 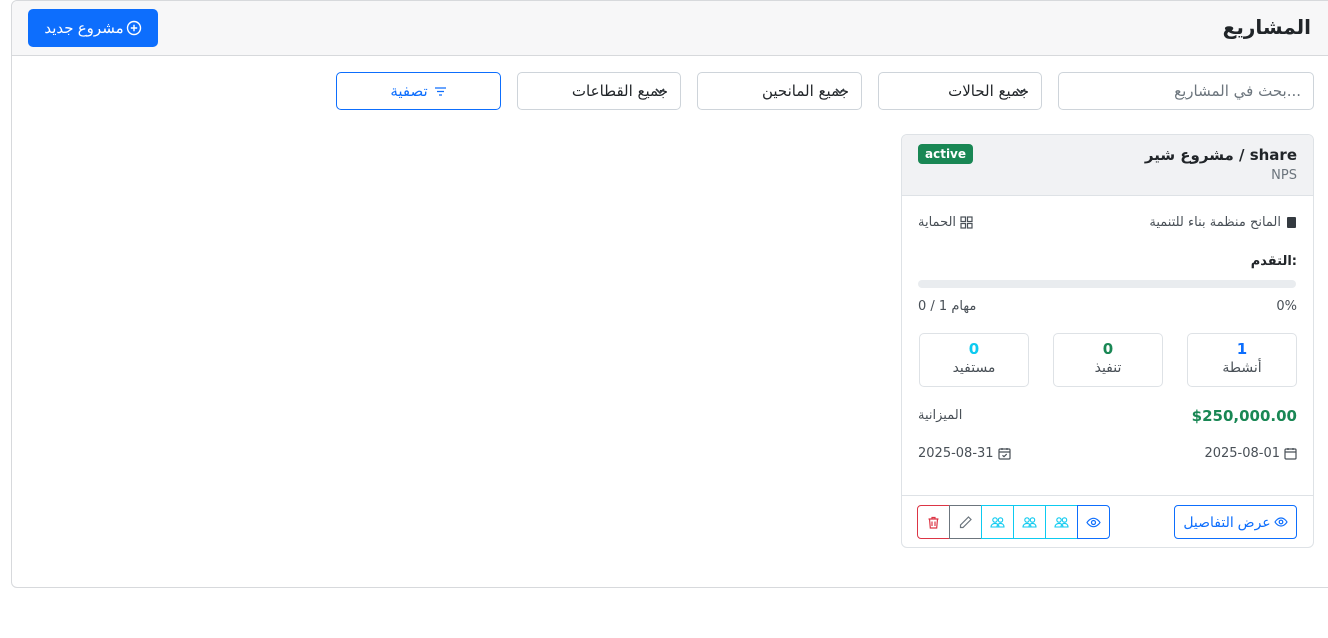 What do you see at coordinates (937, 222) in the screenshot?
I see `sector-text: الحماية` at bounding box center [937, 222].